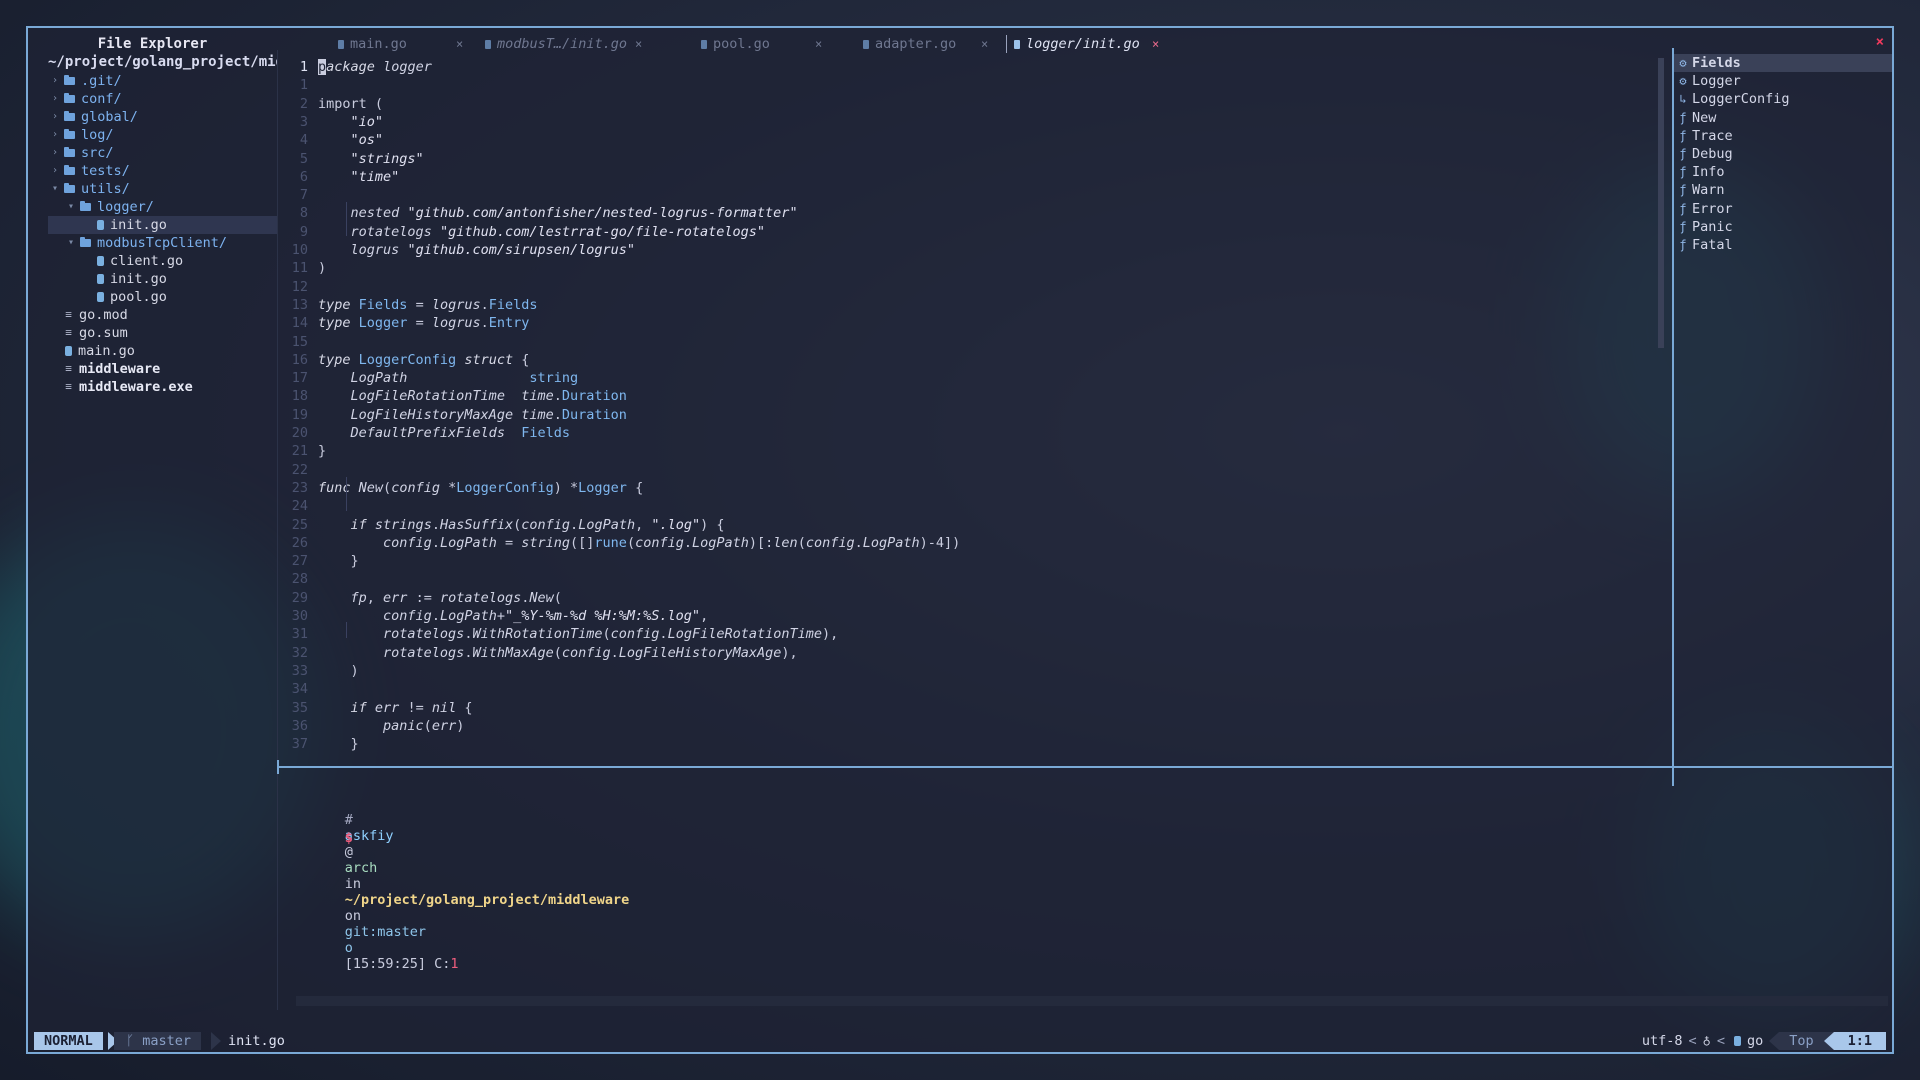 The image size is (1920, 1080). What do you see at coordinates (299, 323) in the screenshot?
I see `line-number: 14` at bounding box center [299, 323].